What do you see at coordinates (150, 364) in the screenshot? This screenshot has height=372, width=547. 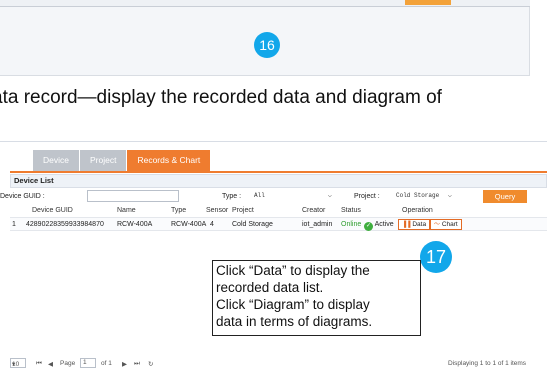 I see `refresh-icon: ↻` at bounding box center [150, 364].